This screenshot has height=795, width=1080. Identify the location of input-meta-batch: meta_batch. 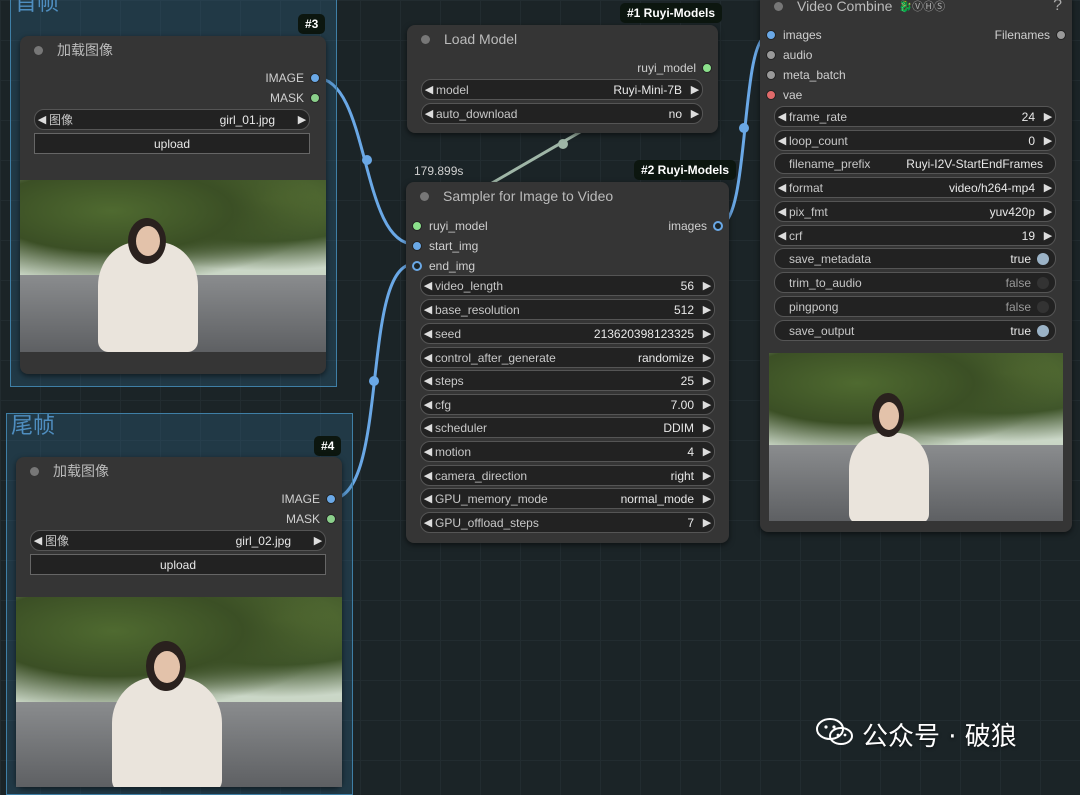
(803, 75).